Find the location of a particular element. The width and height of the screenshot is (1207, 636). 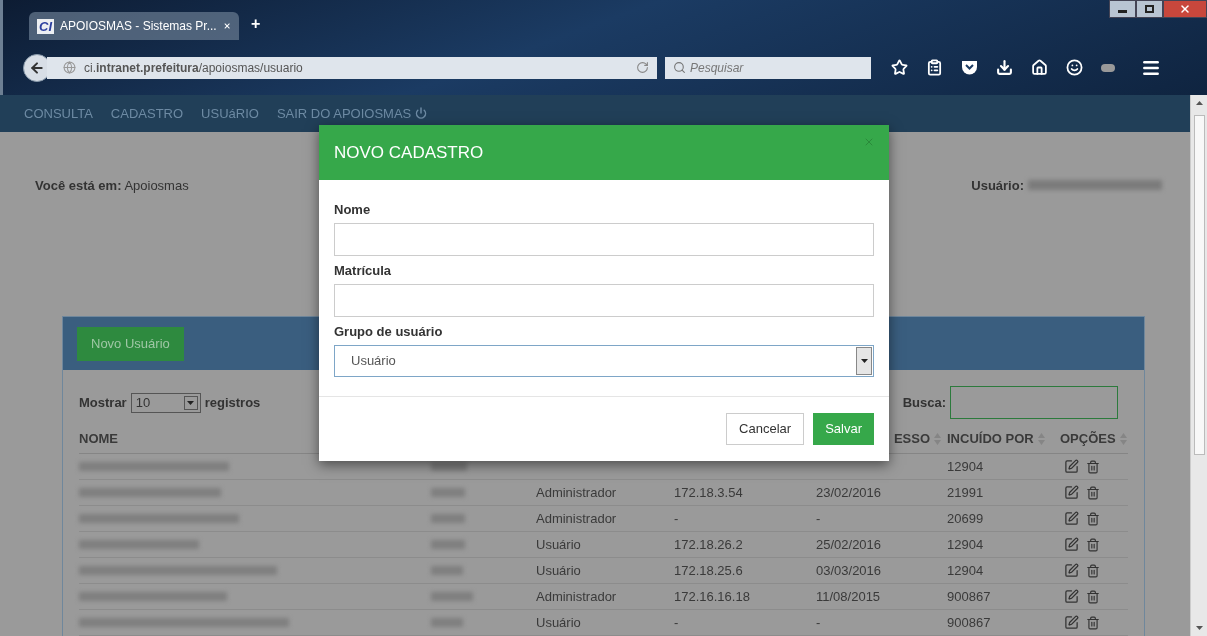

table-cell: 20699 is located at coordinates (965, 518).